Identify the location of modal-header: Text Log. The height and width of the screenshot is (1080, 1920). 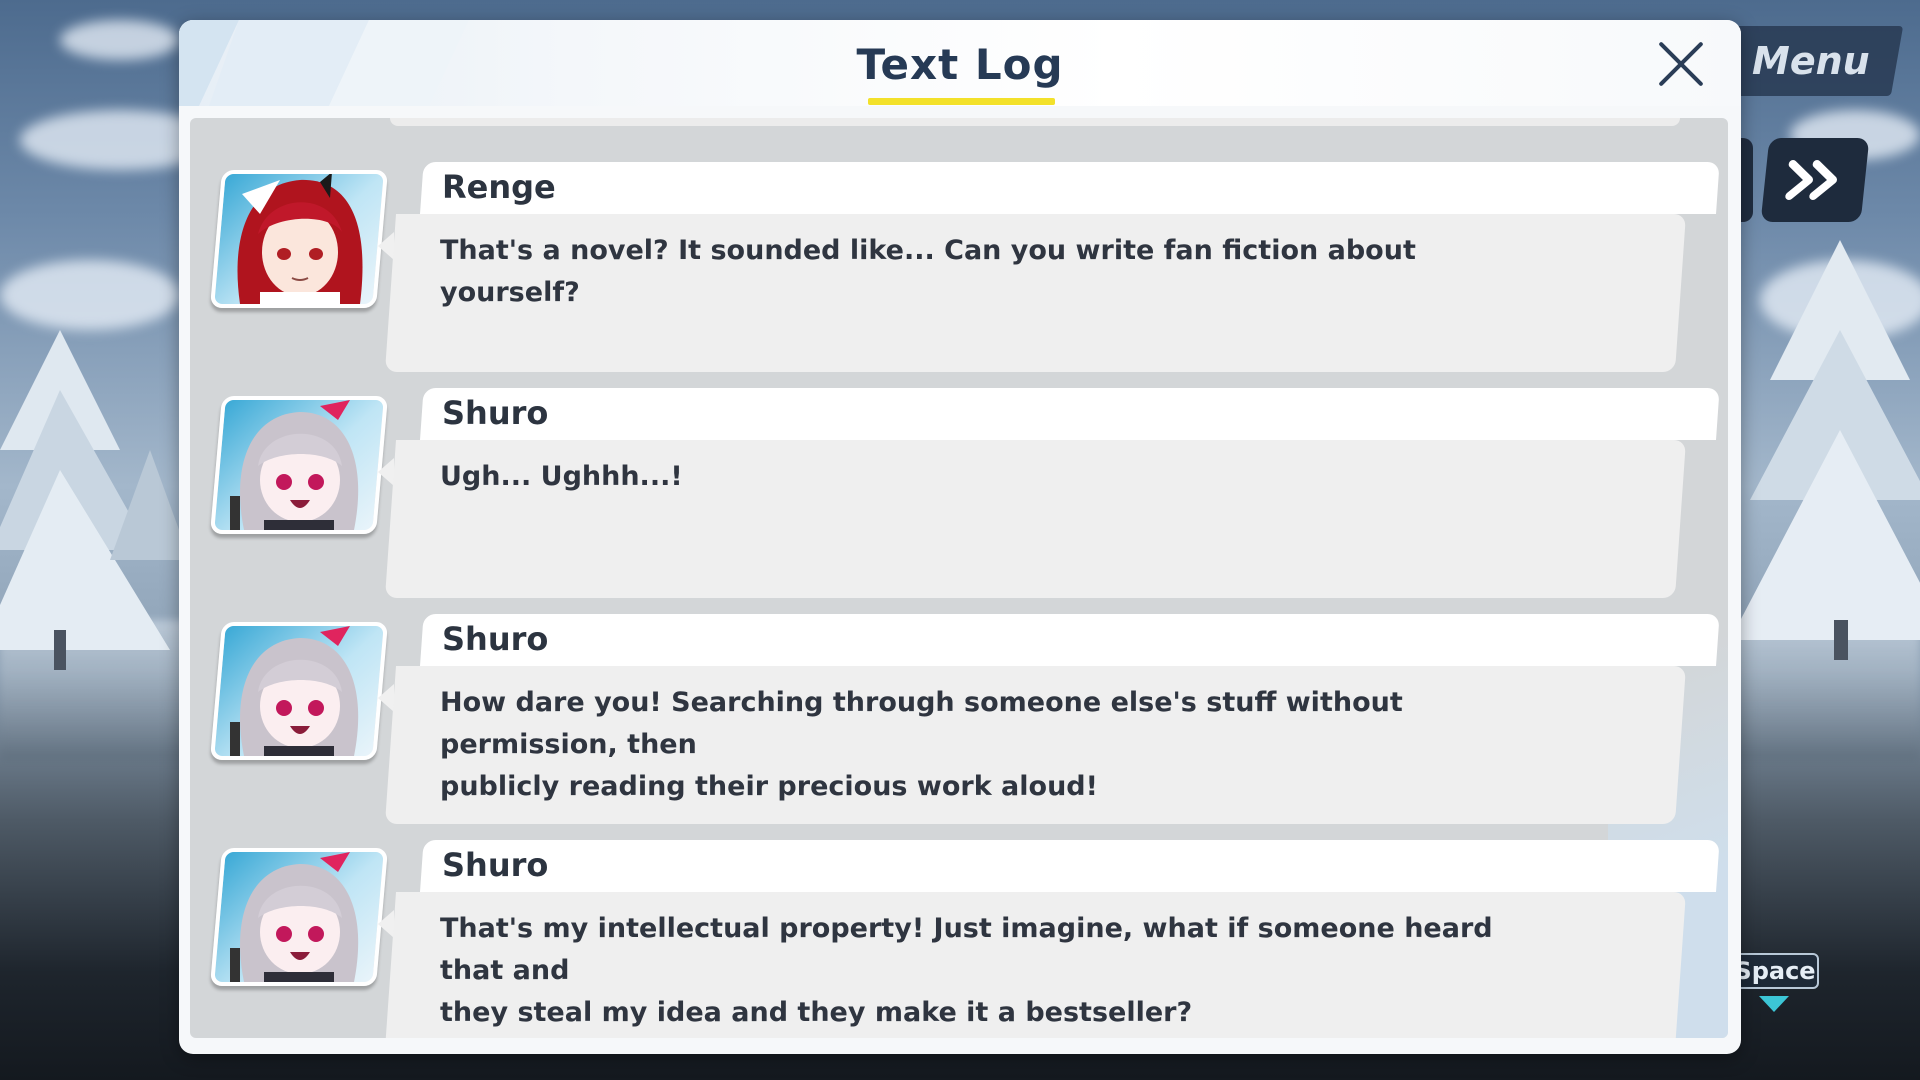
(960, 63).